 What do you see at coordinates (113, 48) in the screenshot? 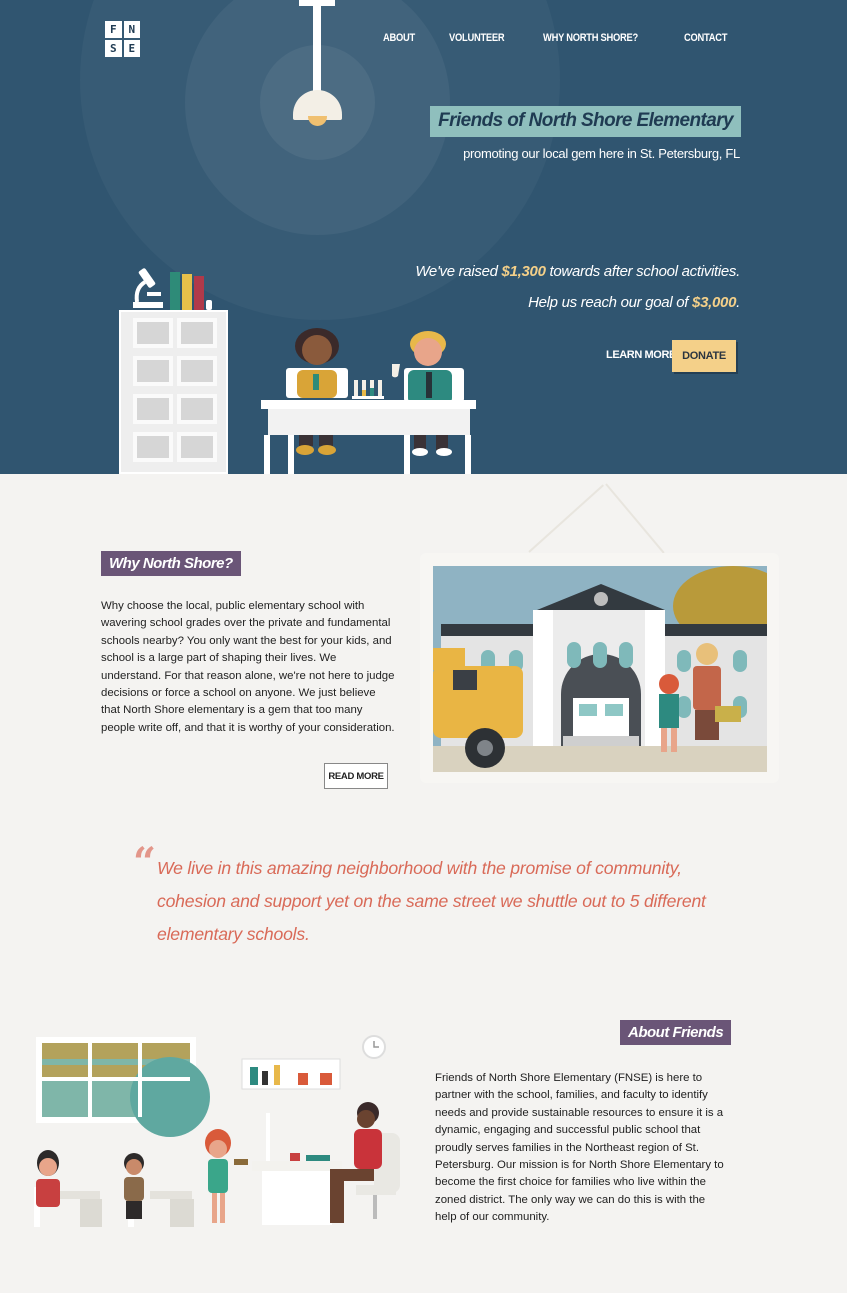
I see `logo-letter: S` at bounding box center [113, 48].